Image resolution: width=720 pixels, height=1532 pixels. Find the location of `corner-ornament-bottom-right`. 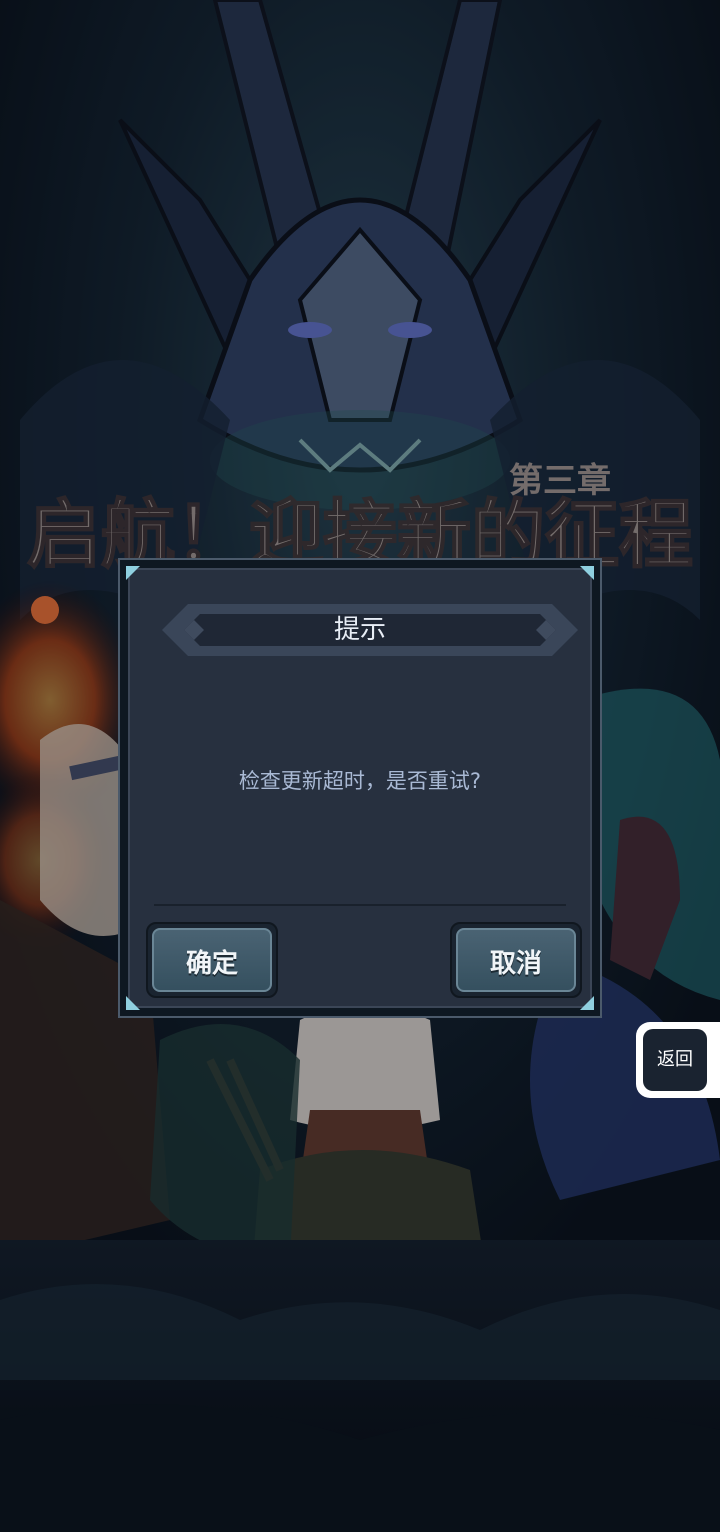

corner-ornament-bottom-right is located at coordinates (587, 1003).